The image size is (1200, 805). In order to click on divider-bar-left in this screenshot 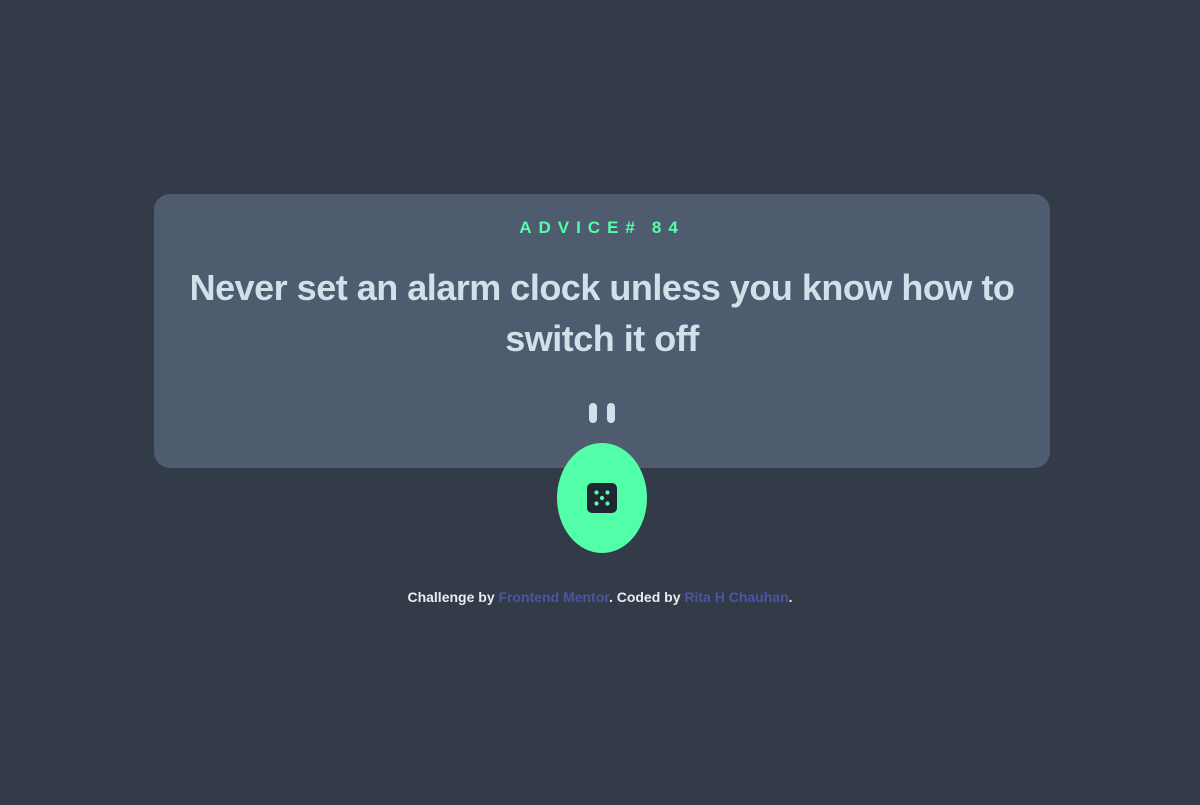, I will do `click(593, 413)`.